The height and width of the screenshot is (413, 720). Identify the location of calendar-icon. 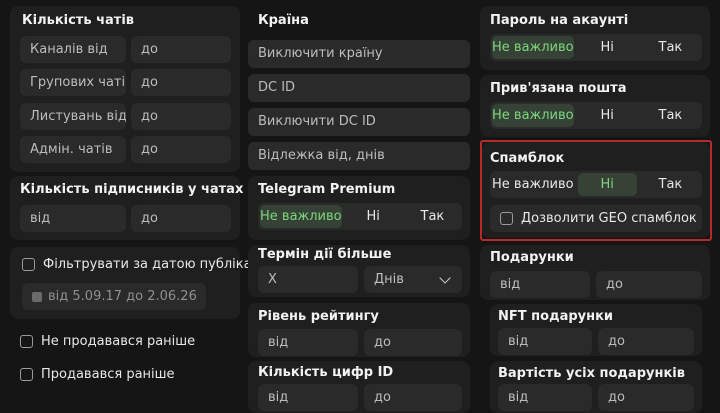
(37, 296).